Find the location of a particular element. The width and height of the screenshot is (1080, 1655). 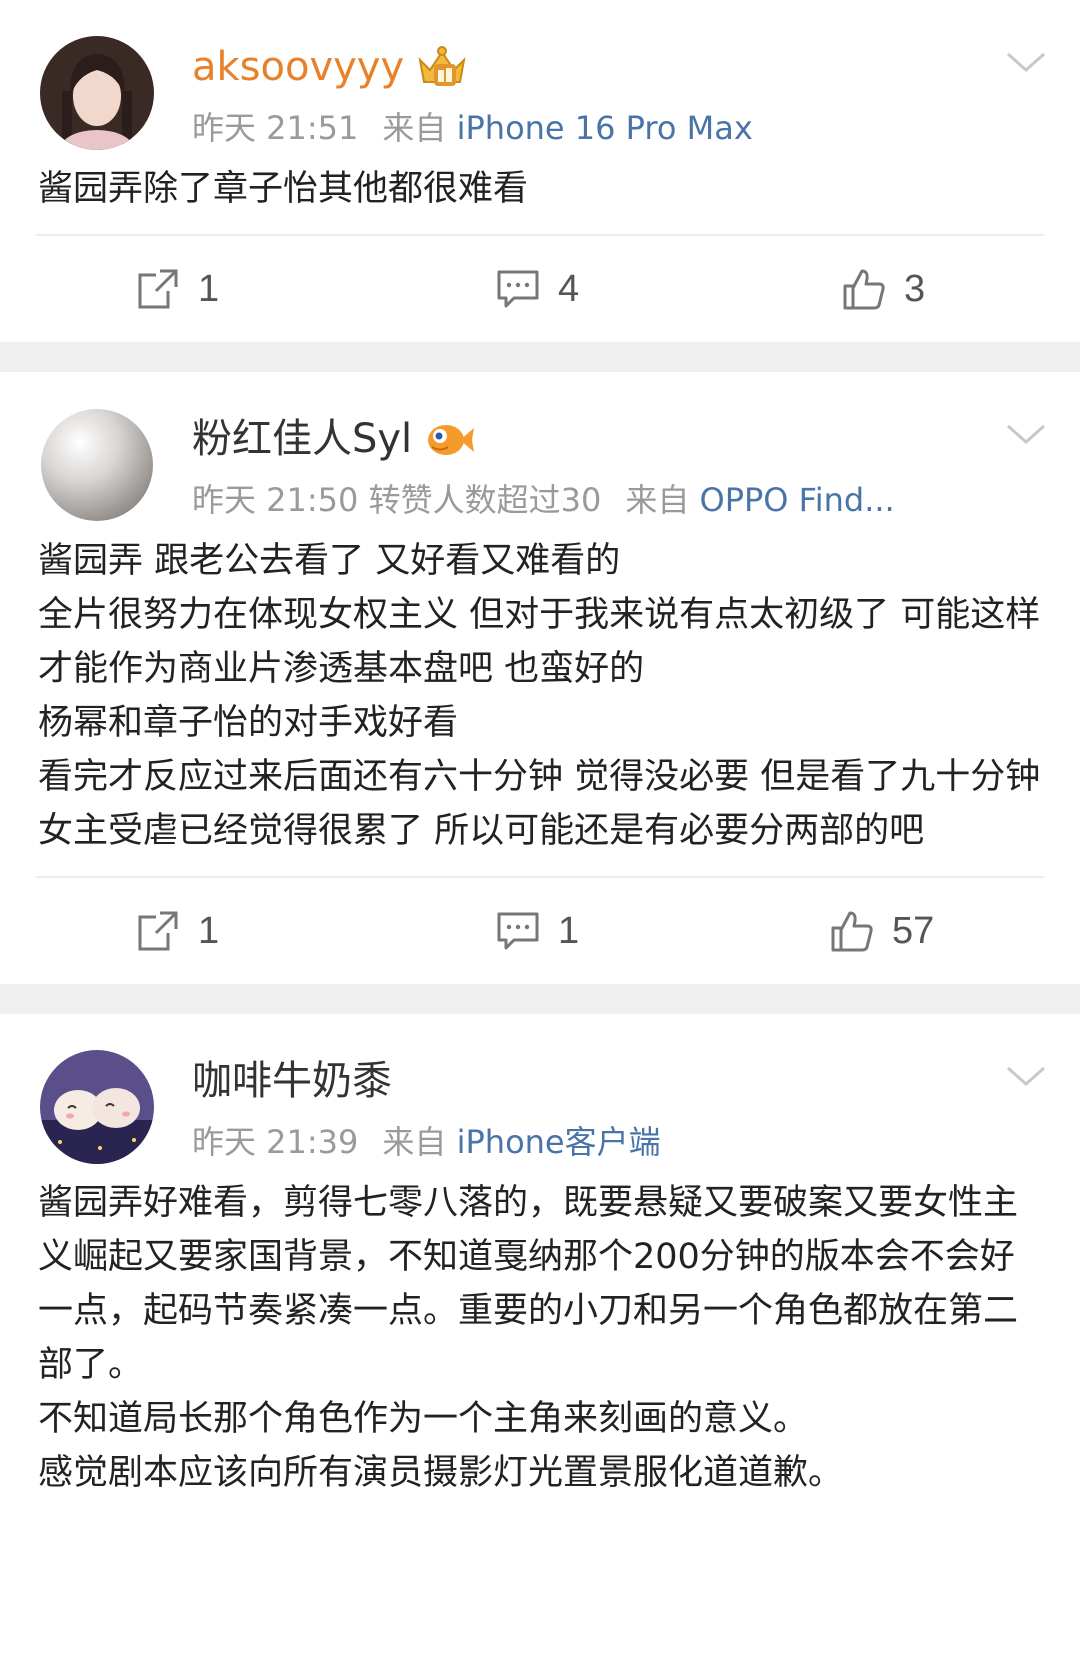

like-button: 3 is located at coordinates (883, 289).